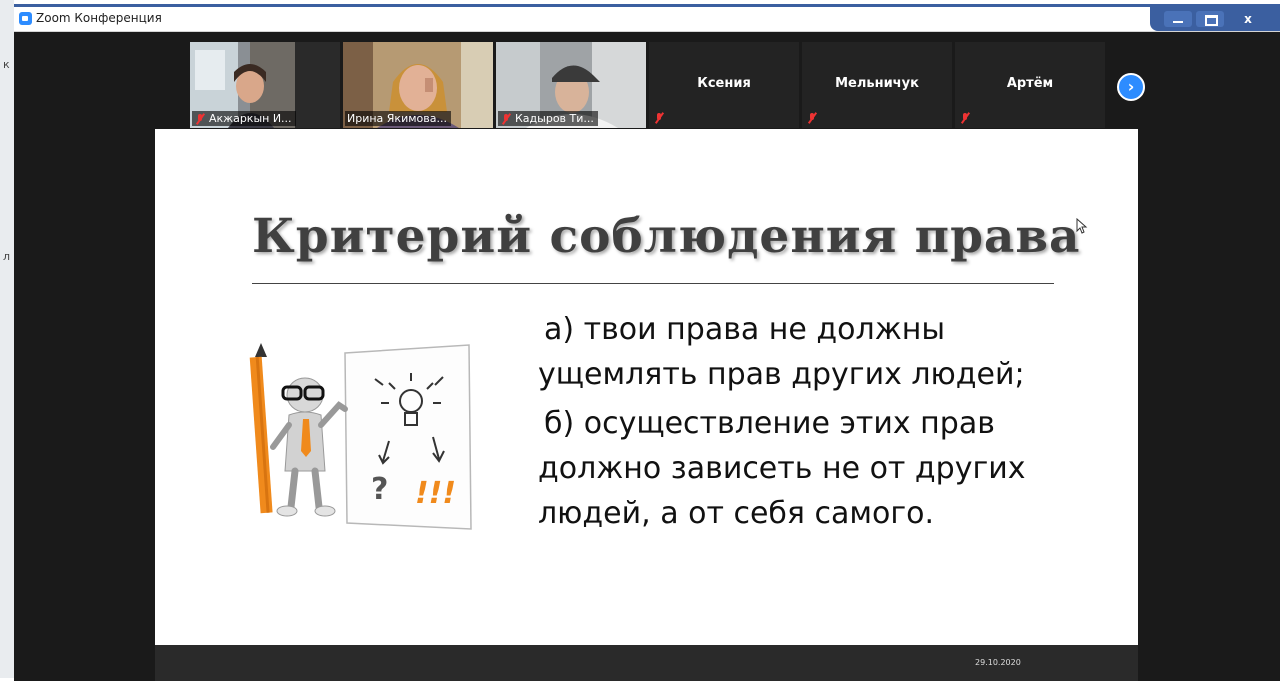 The image size is (1280, 681). Describe the element at coordinates (99, 18) in the screenshot. I see `window-title: Zoom Конференция` at that location.